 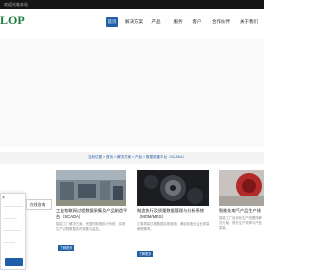 I want to click on top-bar: 欢迎光临本站, so click(x=132, y=4).